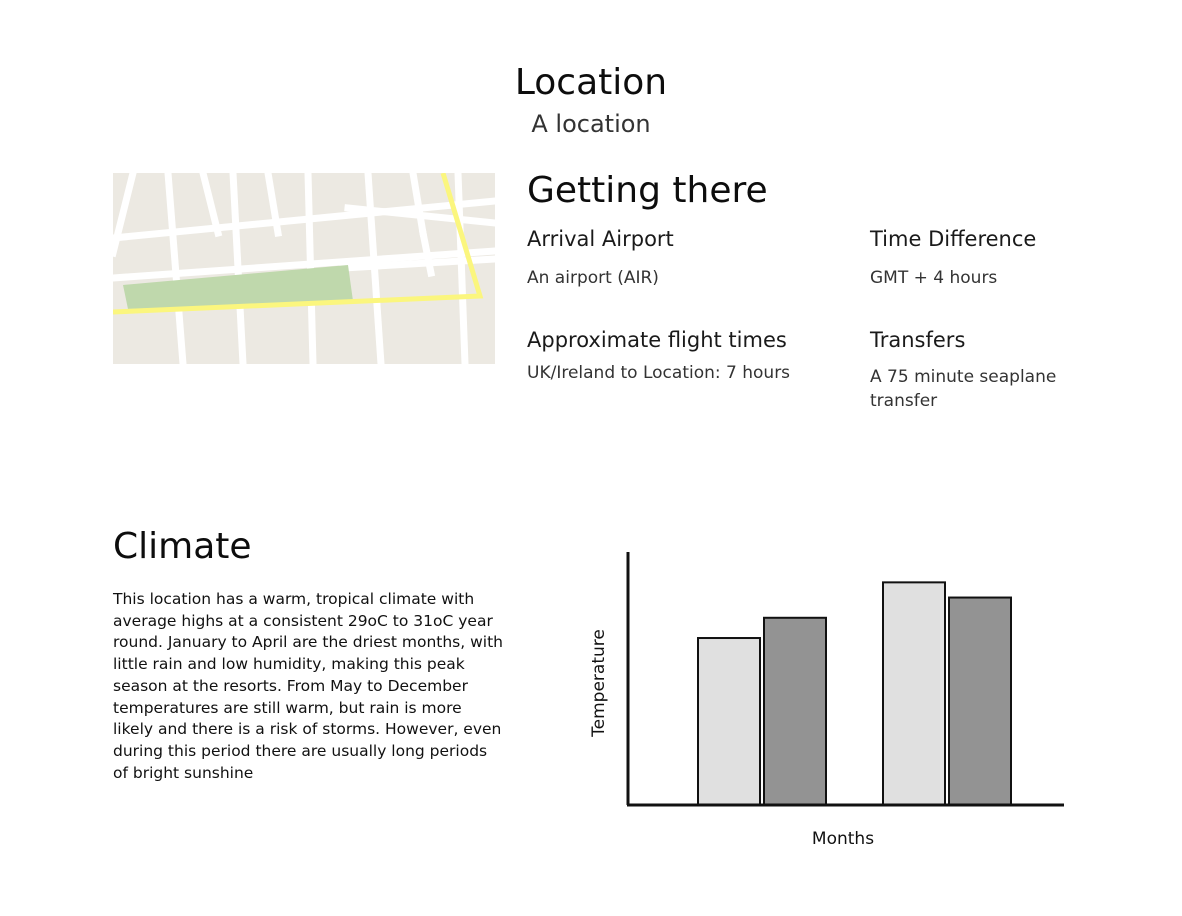  What do you see at coordinates (963, 389) in the screenshot?
I see `transfers-value: A 75 minute seaplane transfer` at bounding box center [963, 389].